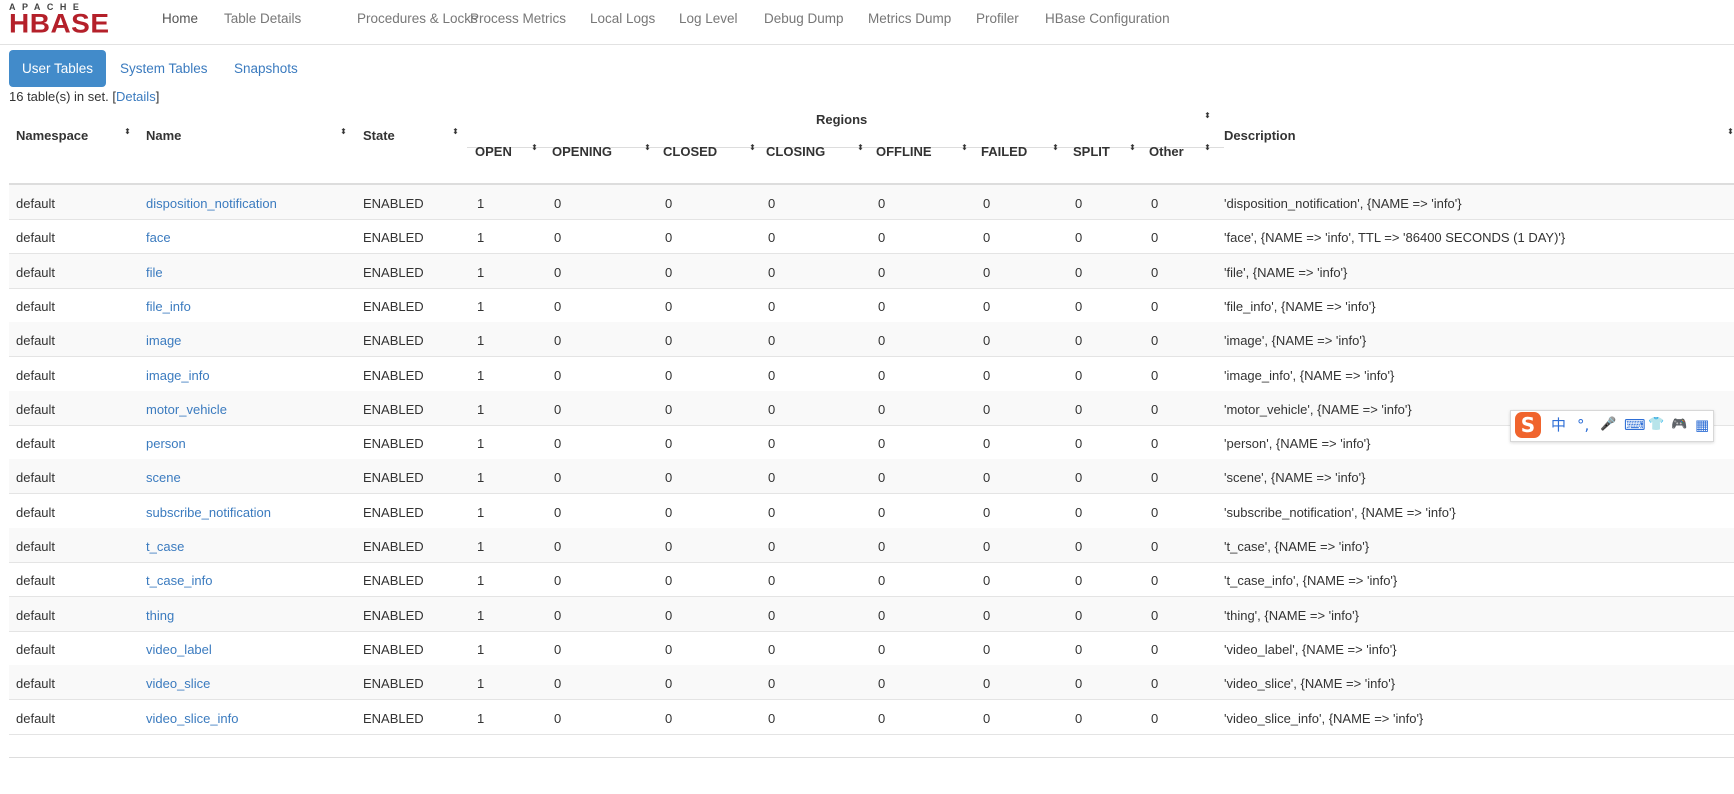 The image size is (1734, 794). Describe the element at coordinates (1679, 425) in the screenshot. I see `game-icon: 🎮` at that location.